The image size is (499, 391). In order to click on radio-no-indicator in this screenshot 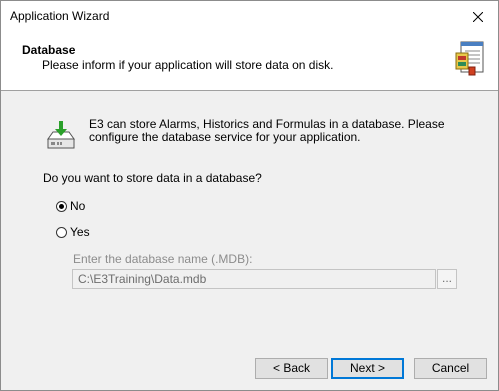, I will do `click(61, 206)`.